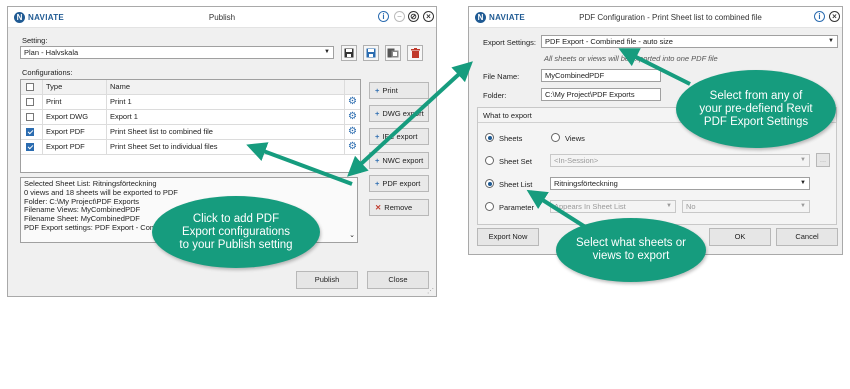 The width and height of the screenshot is (850, 389). I want to click on table-row: Export DWG Export 1 ⚙, so click(190, 117).